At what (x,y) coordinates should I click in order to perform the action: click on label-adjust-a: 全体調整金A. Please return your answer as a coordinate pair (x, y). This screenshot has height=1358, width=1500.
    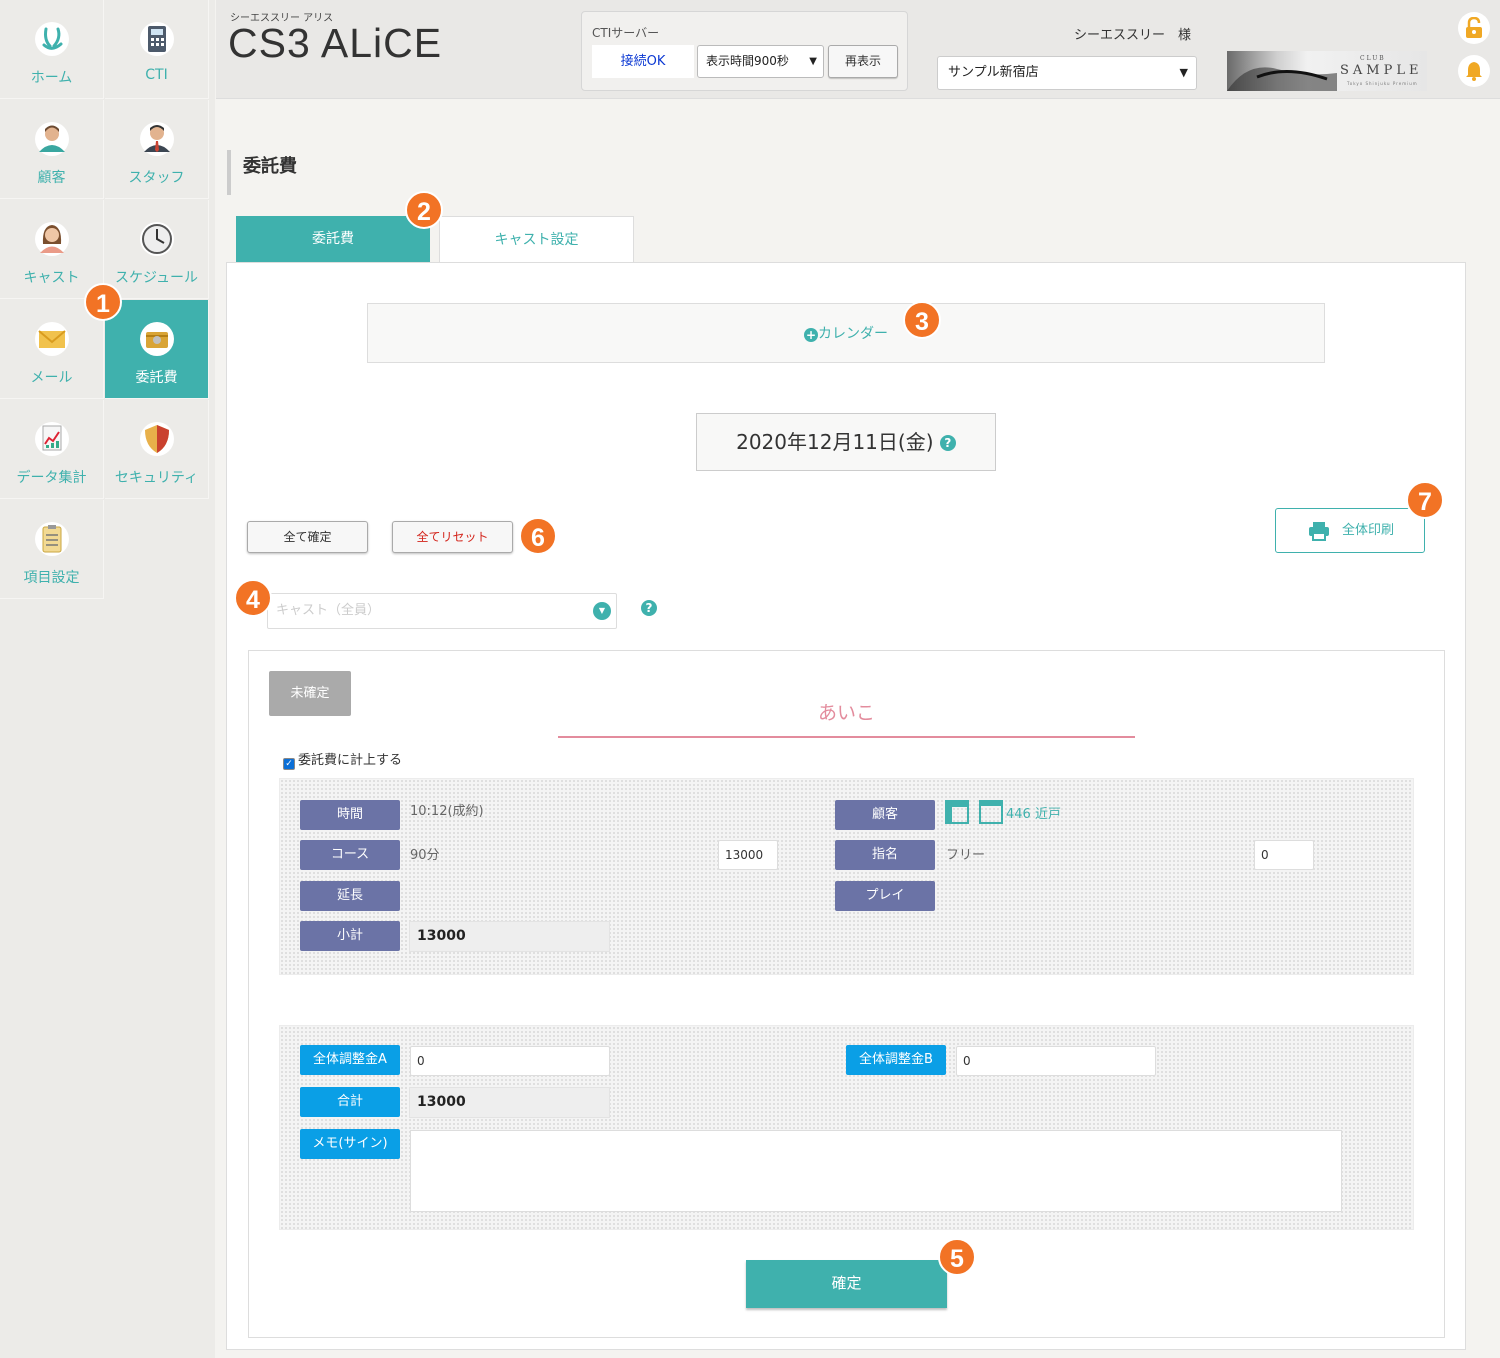
    Looking at the image, I should click on (350, 1060).